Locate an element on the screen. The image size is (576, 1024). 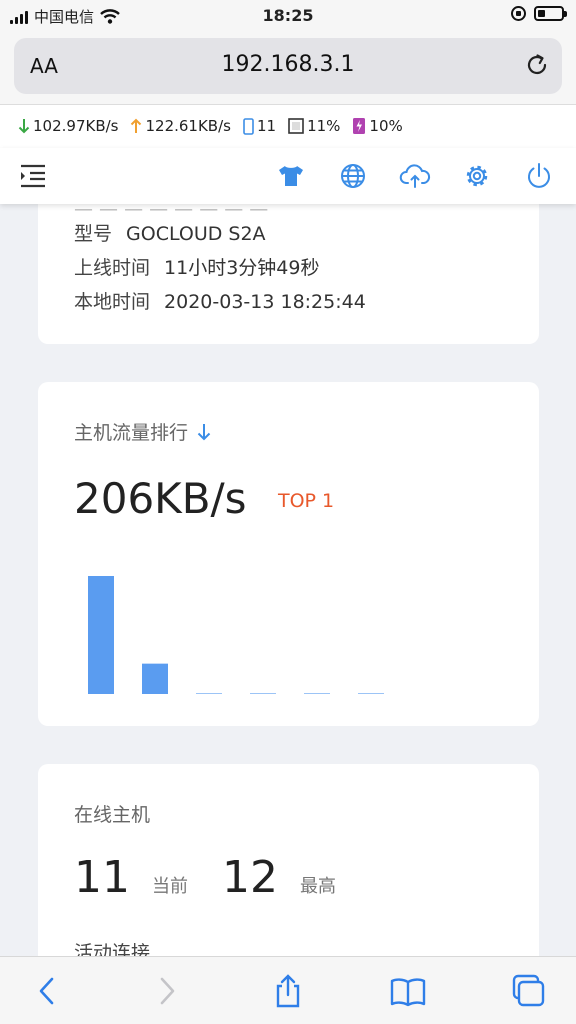
current-hosts-label: 当前 is located at coordinates (170, 886).